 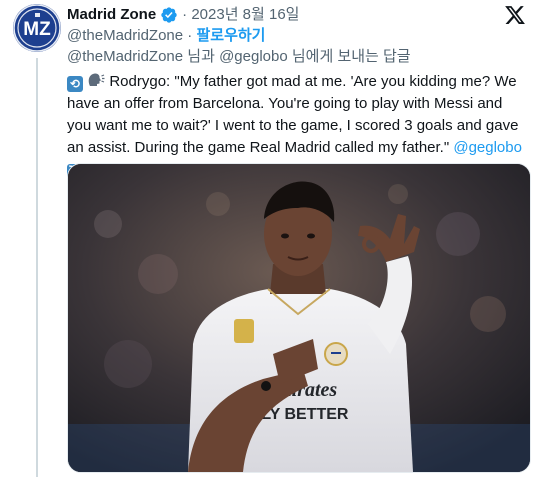 I want to click on reply-handle-self: @theMadridZone, so click(x=125, y=56).